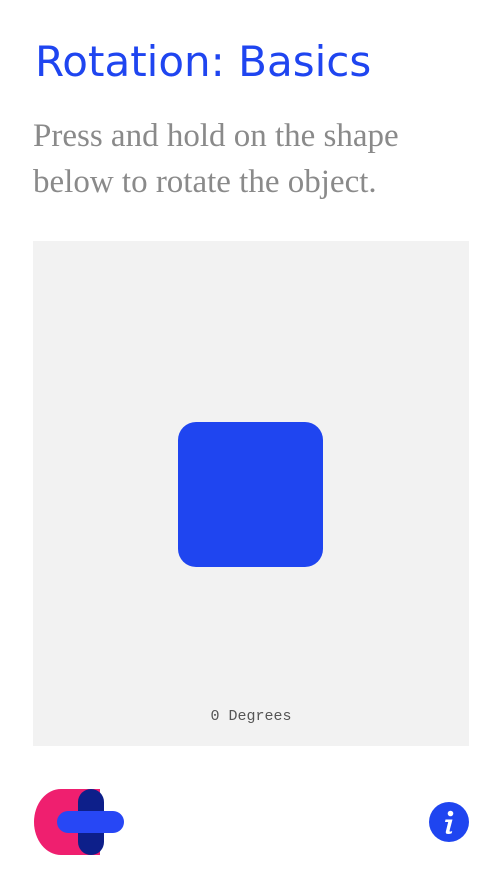 The height and width of the screenshot is (893, 502). What do you see at coordinates (203, 61) in the screenshot?
I see `page-title: Rotation: Basics` at bounding box center [203, 61].